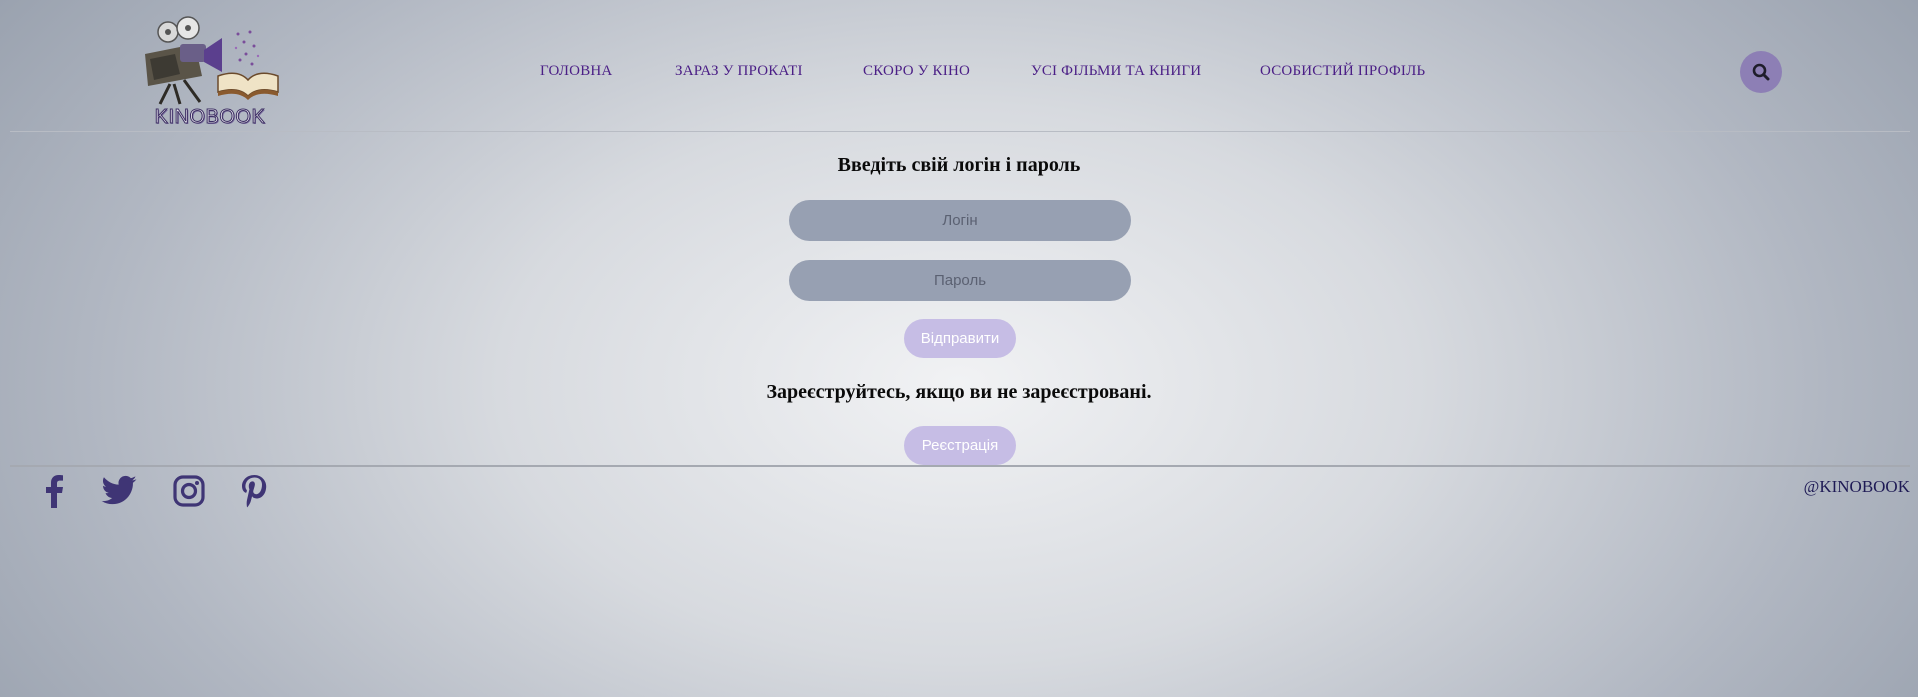  What do you see at coordinates (576, 71) in the screenshot?
I see `nav-item-home: ГОЛОВНА` at bounding box center [576, 71].